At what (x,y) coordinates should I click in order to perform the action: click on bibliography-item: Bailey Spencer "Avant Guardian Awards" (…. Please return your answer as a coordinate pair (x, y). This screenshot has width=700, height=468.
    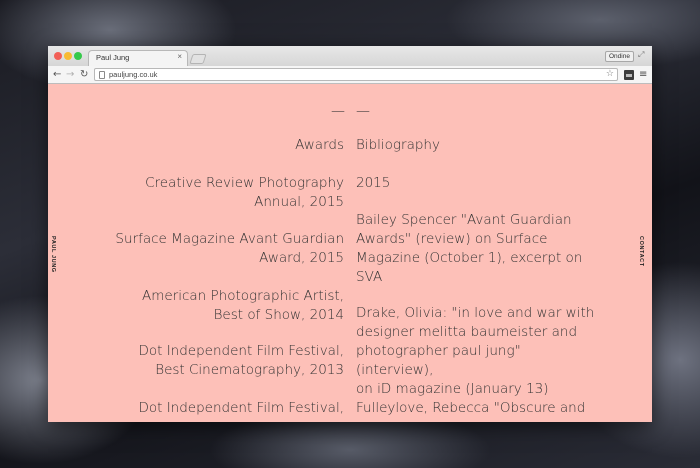
    Looking at the image, I should click on (469, 248).